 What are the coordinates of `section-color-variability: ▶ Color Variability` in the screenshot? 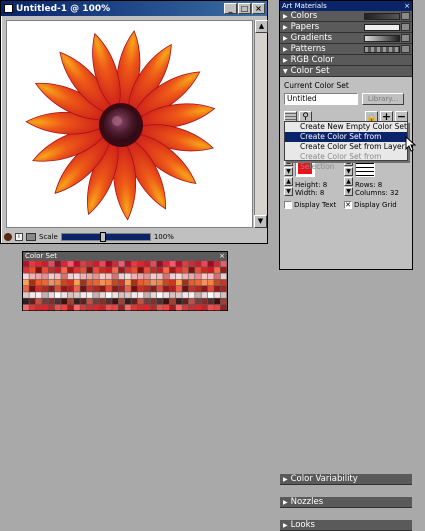 It's located at (346, 479).